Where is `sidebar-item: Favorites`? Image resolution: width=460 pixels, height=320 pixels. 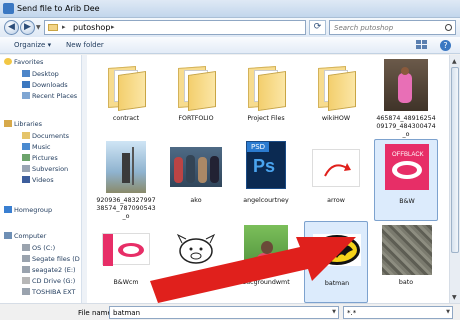
sidebar-item: Favorites is located at coordinates (40, 62).